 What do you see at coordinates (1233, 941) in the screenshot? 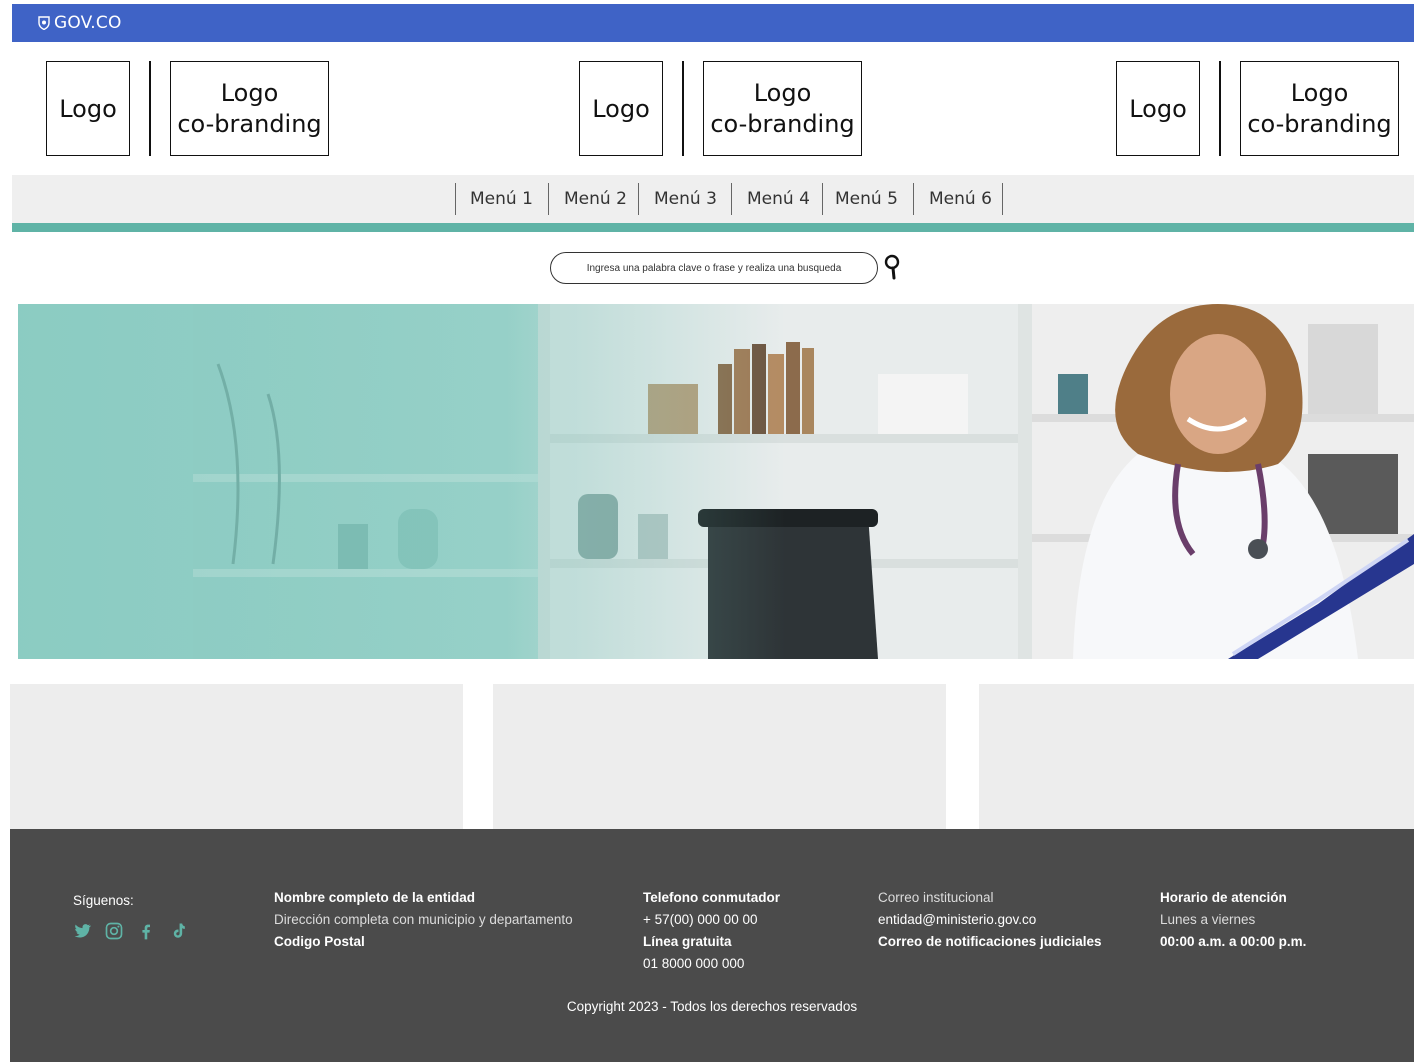
I see `hours-time: 00:00 a.m. a 00:00 p.m.` at bounding box center [1233, 941].